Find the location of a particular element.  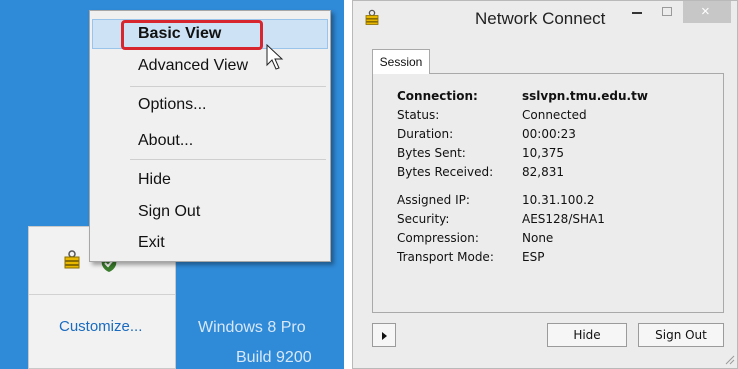

maximize-button is located at coordinates (667, 12).